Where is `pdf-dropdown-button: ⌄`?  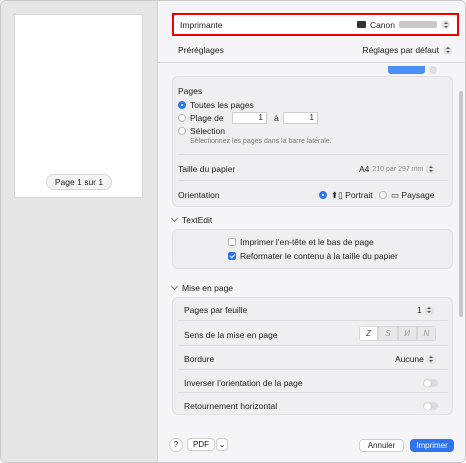
pdf-dropdown-button: ⌄ is located at coordinates (222, 444).